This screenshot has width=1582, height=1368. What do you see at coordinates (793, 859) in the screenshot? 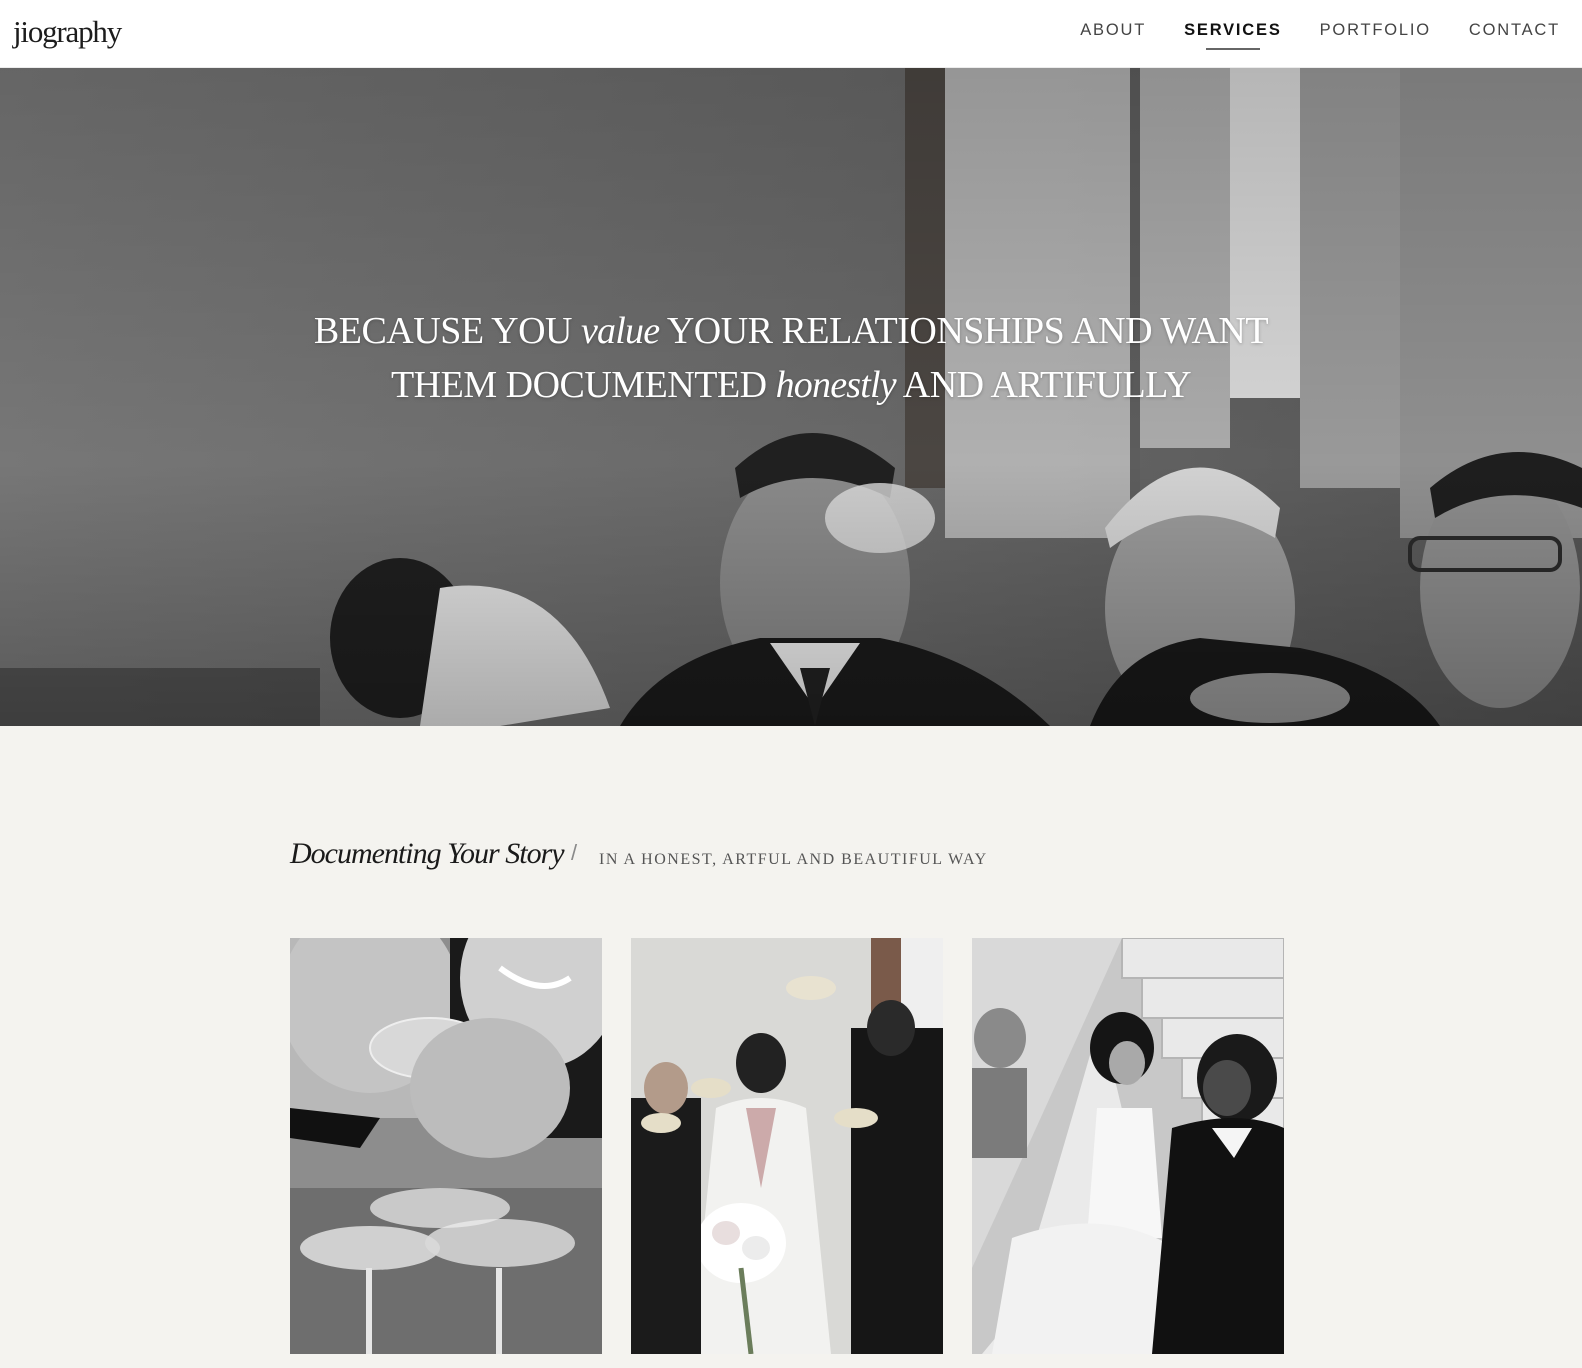
I see `section-subtitle: IN A HONEST, ARTFUL AND BEAUTIFUL WAY` at bounding box center [793, 859].